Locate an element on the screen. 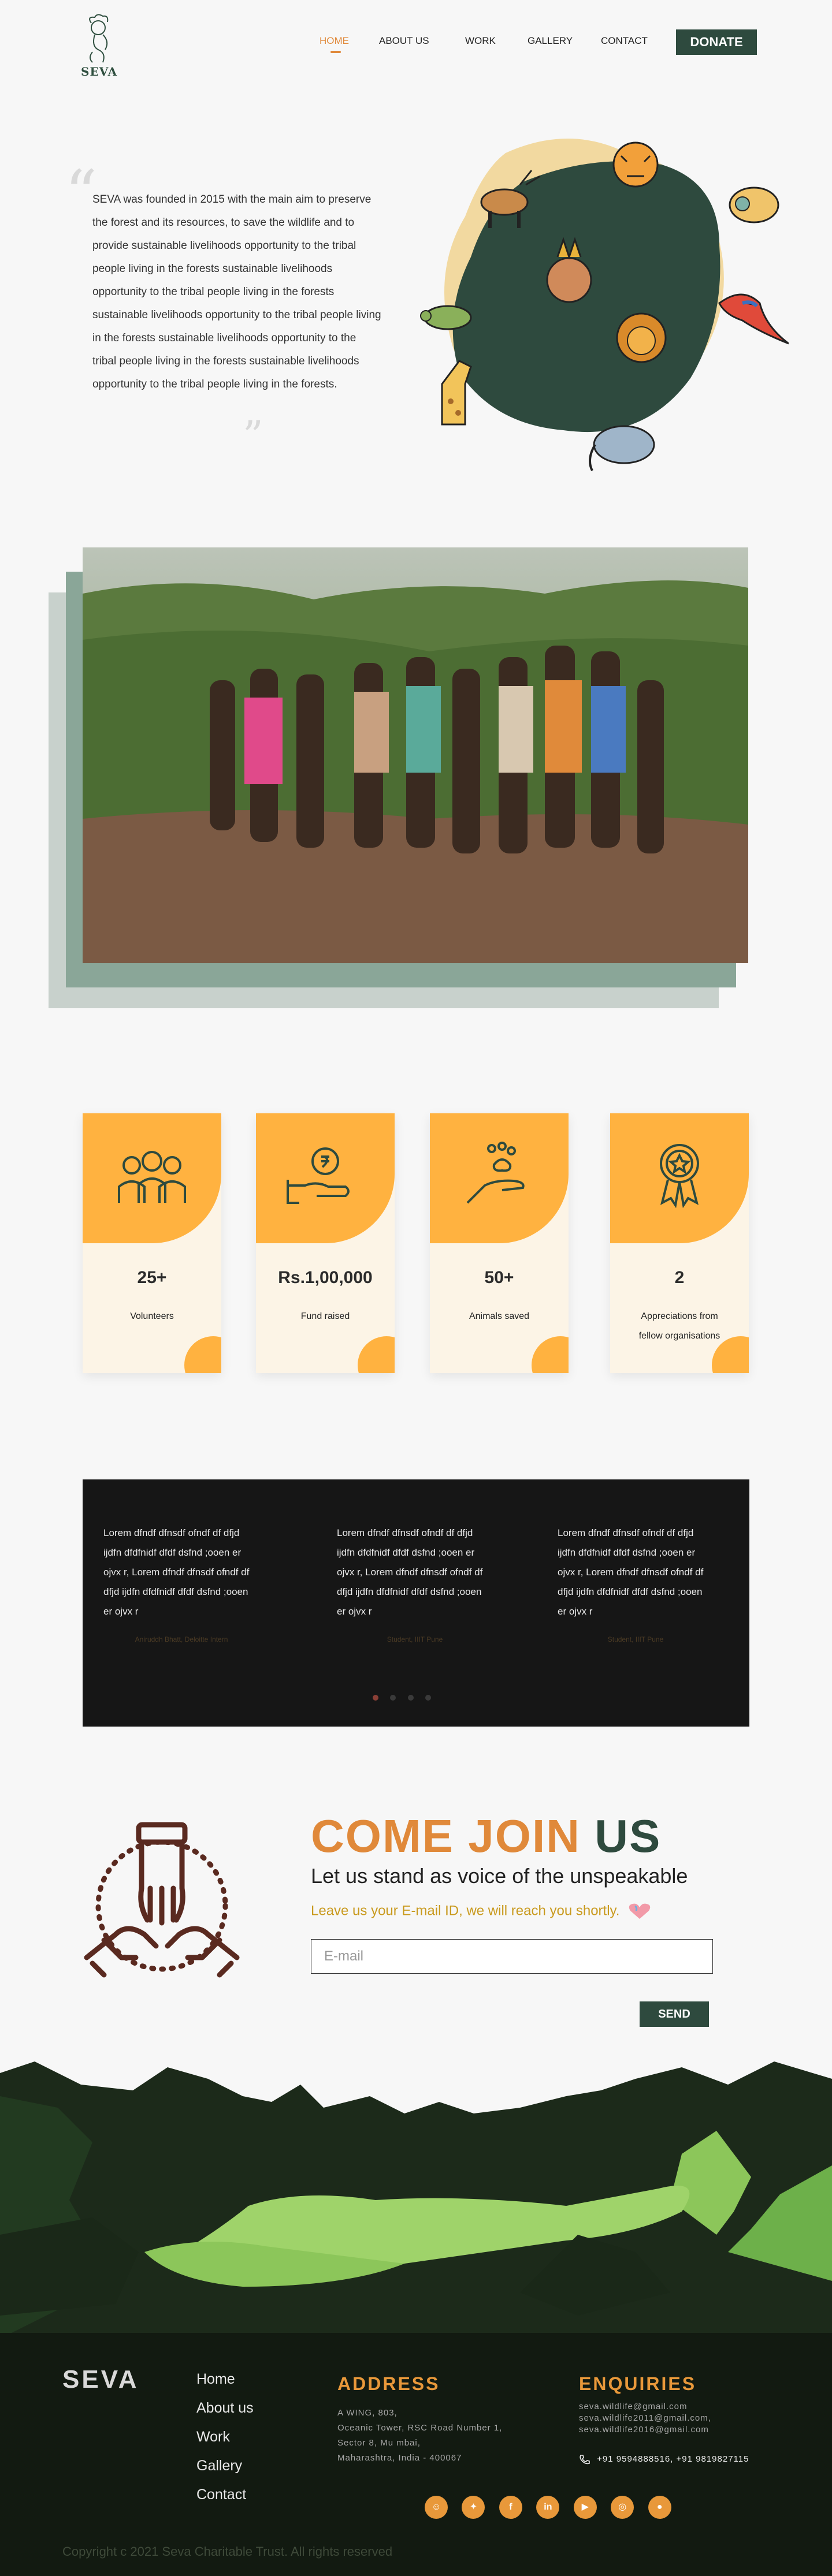 The height and width of the screenshot is (2576, 832). youtube-icon: ▶ is located at coordinates (585, 2507).